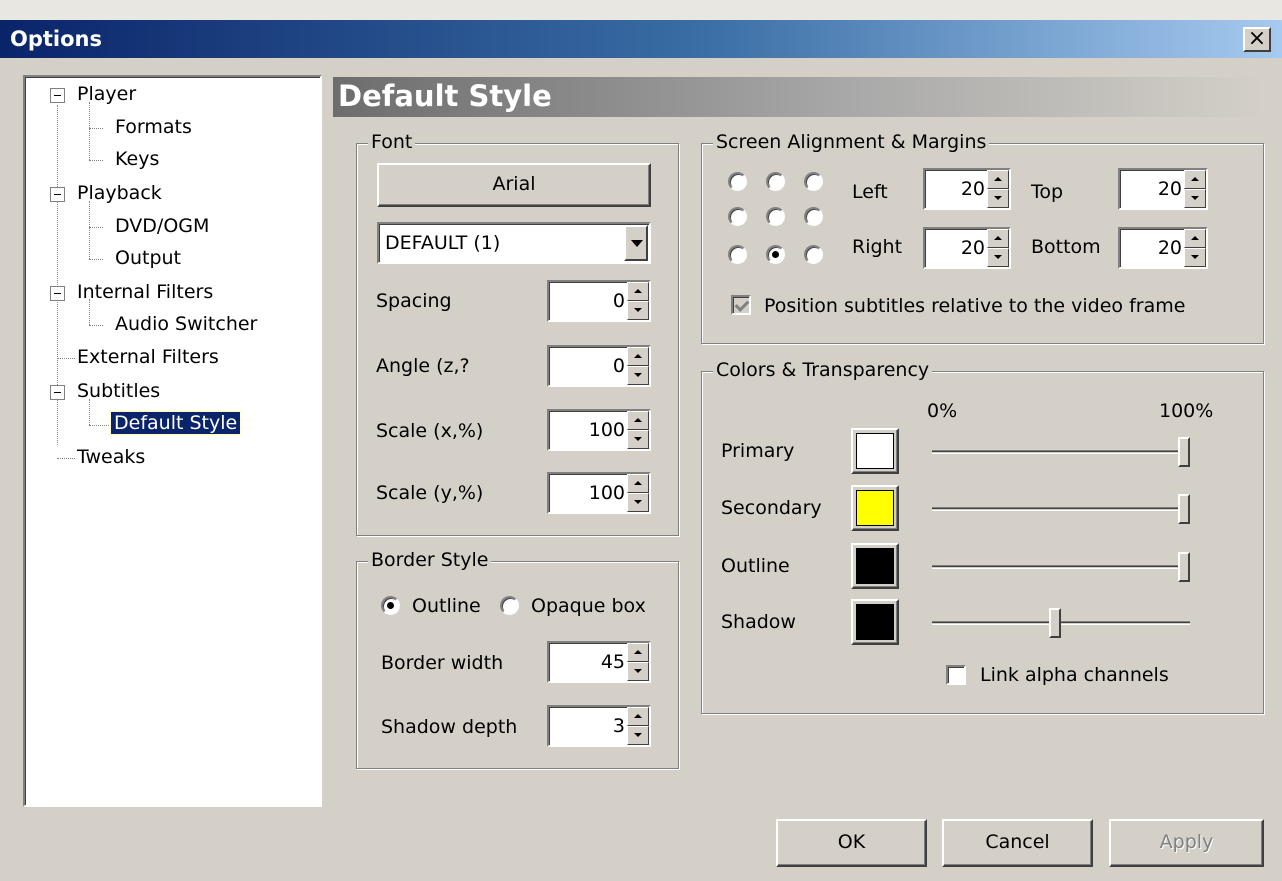 This screenshot has height=881, width=1282. I want to click on window-title: Options, so click(56, 39).